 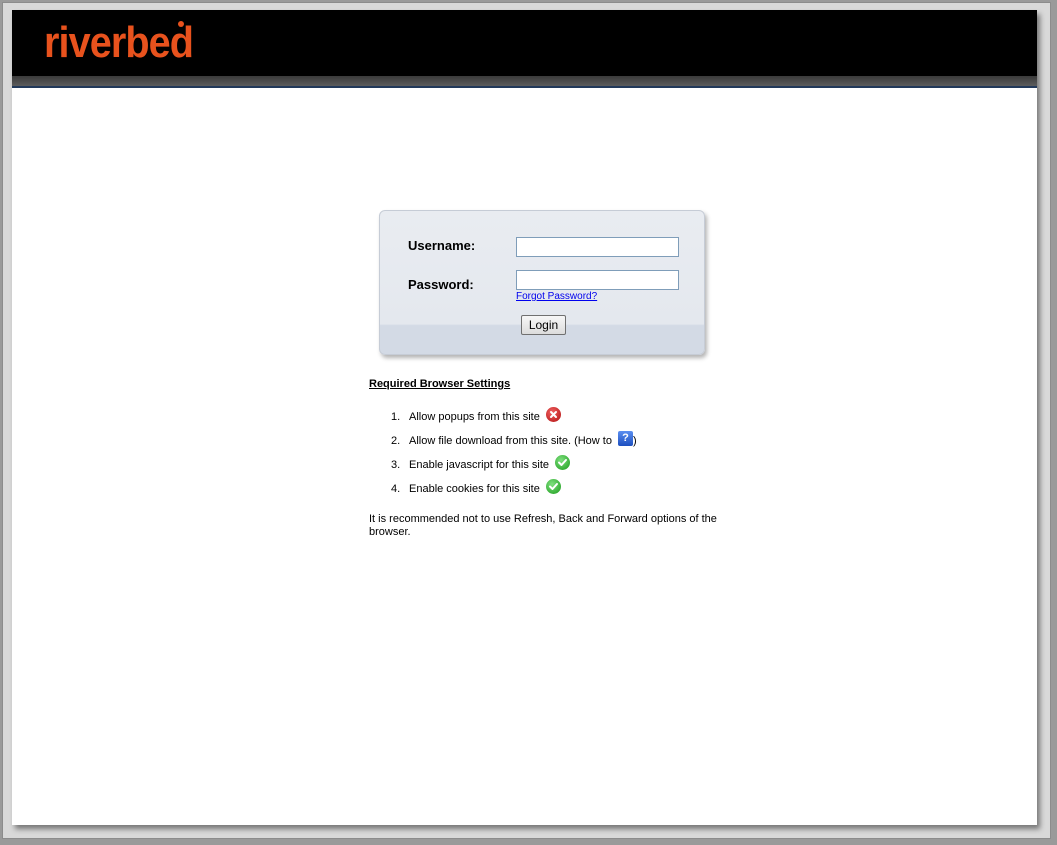 I want to click on list-item: 4. Enable cookies for this site, so click(x=560, y=493).